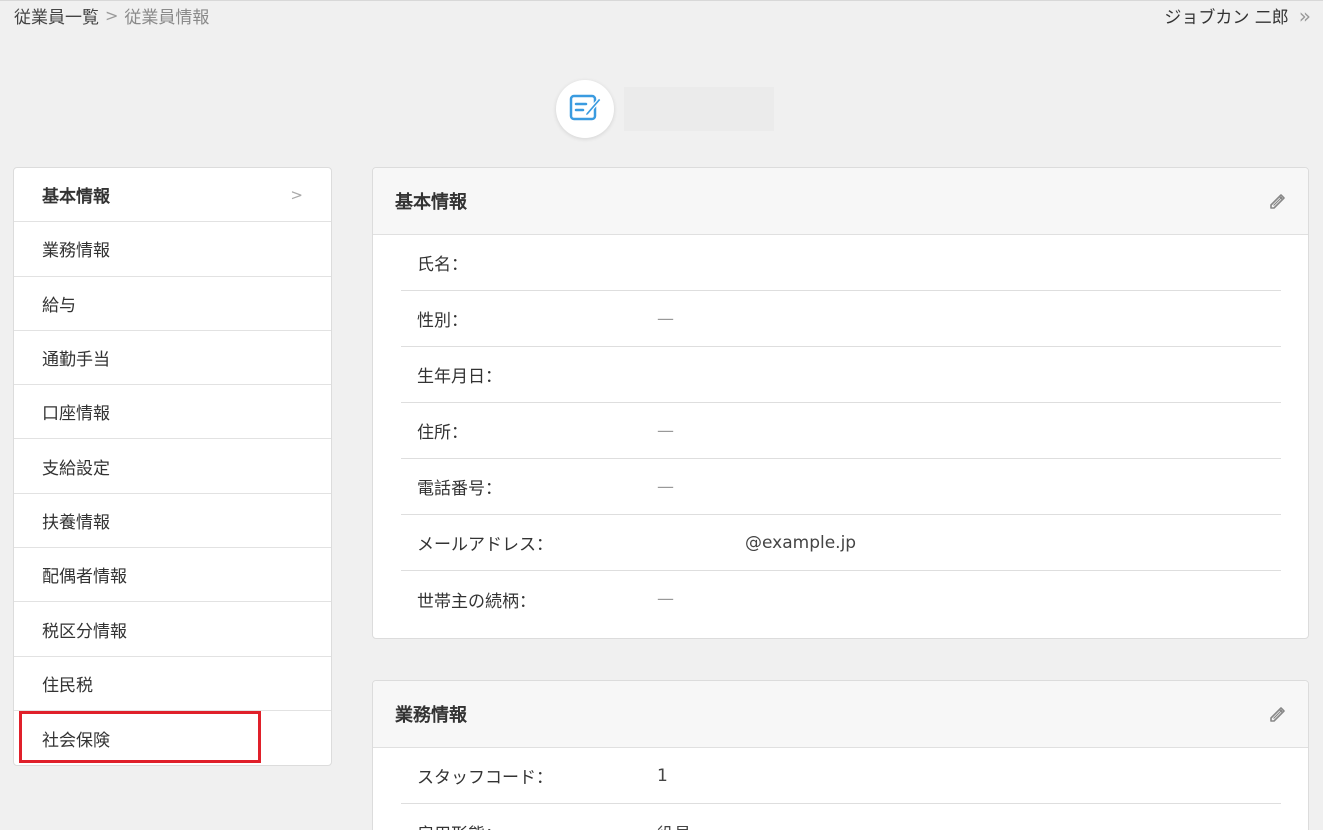  I want to click on sidebar-item-spouse: 配偶者情報, so click(172, 575).